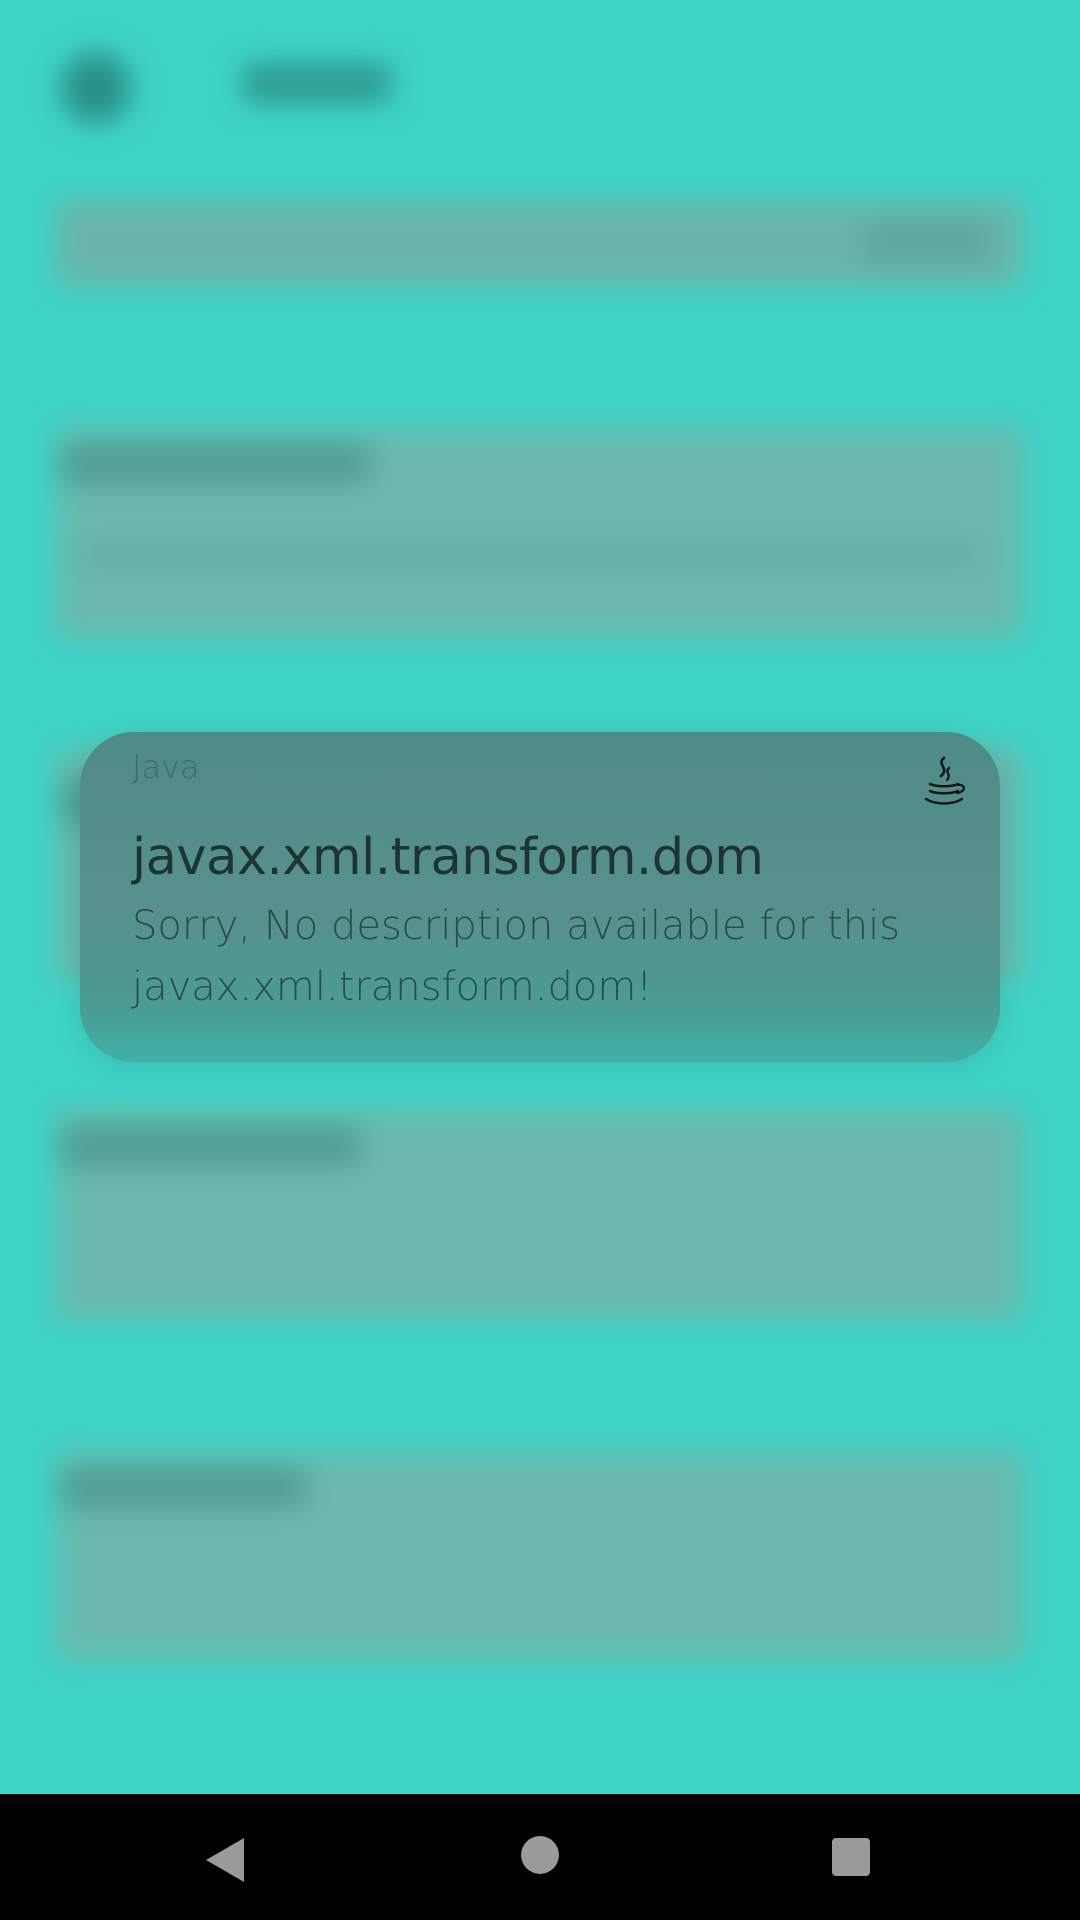 This screenshot has width=1080, height=1920. Describe the element at coordinates (166, 767) in the screenshot. I see `app-name-label: Java` at that location.